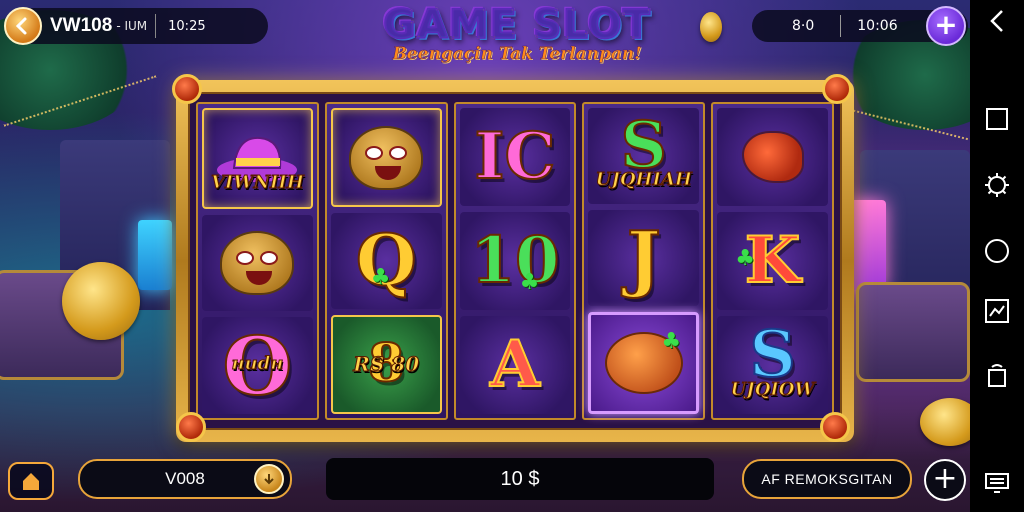 The image size is (1024, 512). I want to click on symbol-letter: 10, so click(514, 260).